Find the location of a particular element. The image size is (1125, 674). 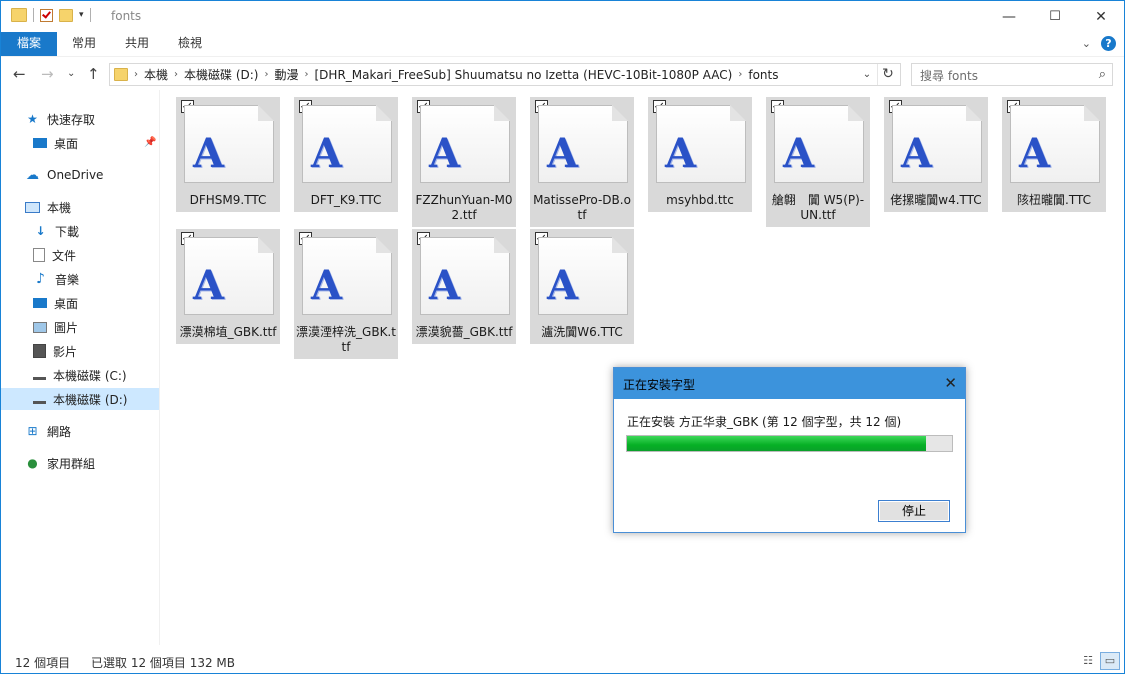

nav-item-onedrive: ☁ OneDrive is located at coordinates (64, 175).